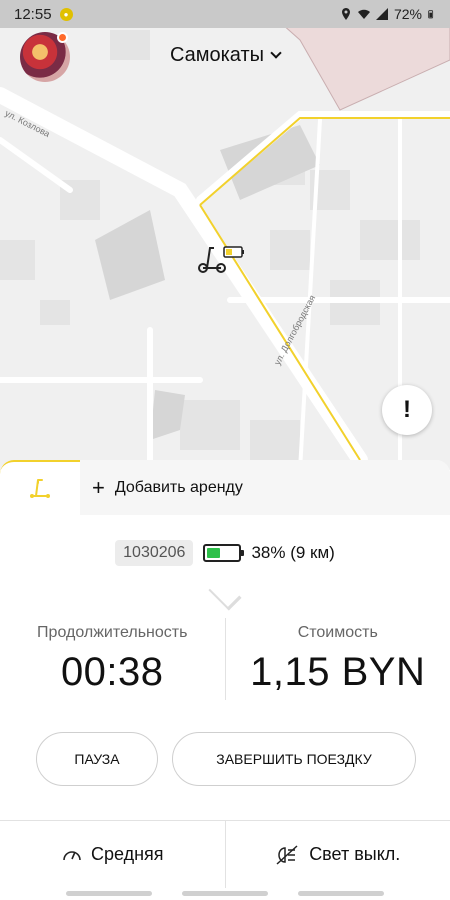  I want to click on nav-back-icon, so click(341, 893).